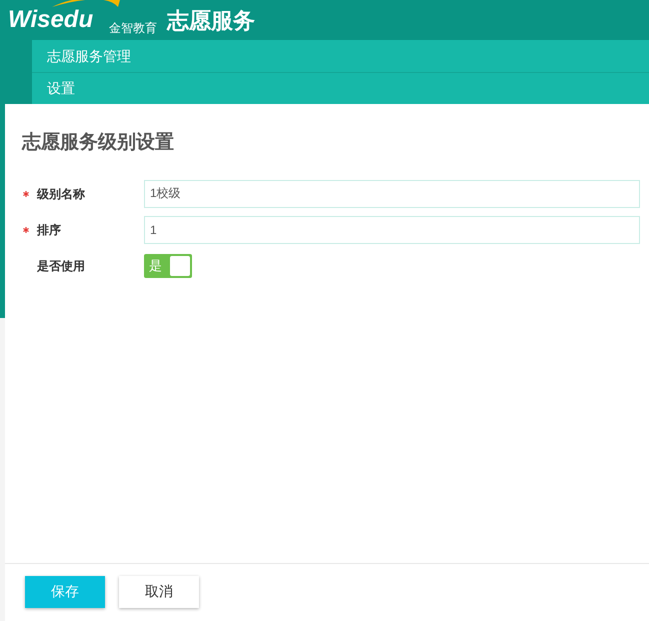 This screenshot has height=621, width=649. Describe the element at coordinates (168, 266) in the screenshot. I see `toggle-switch: 是` at that location.